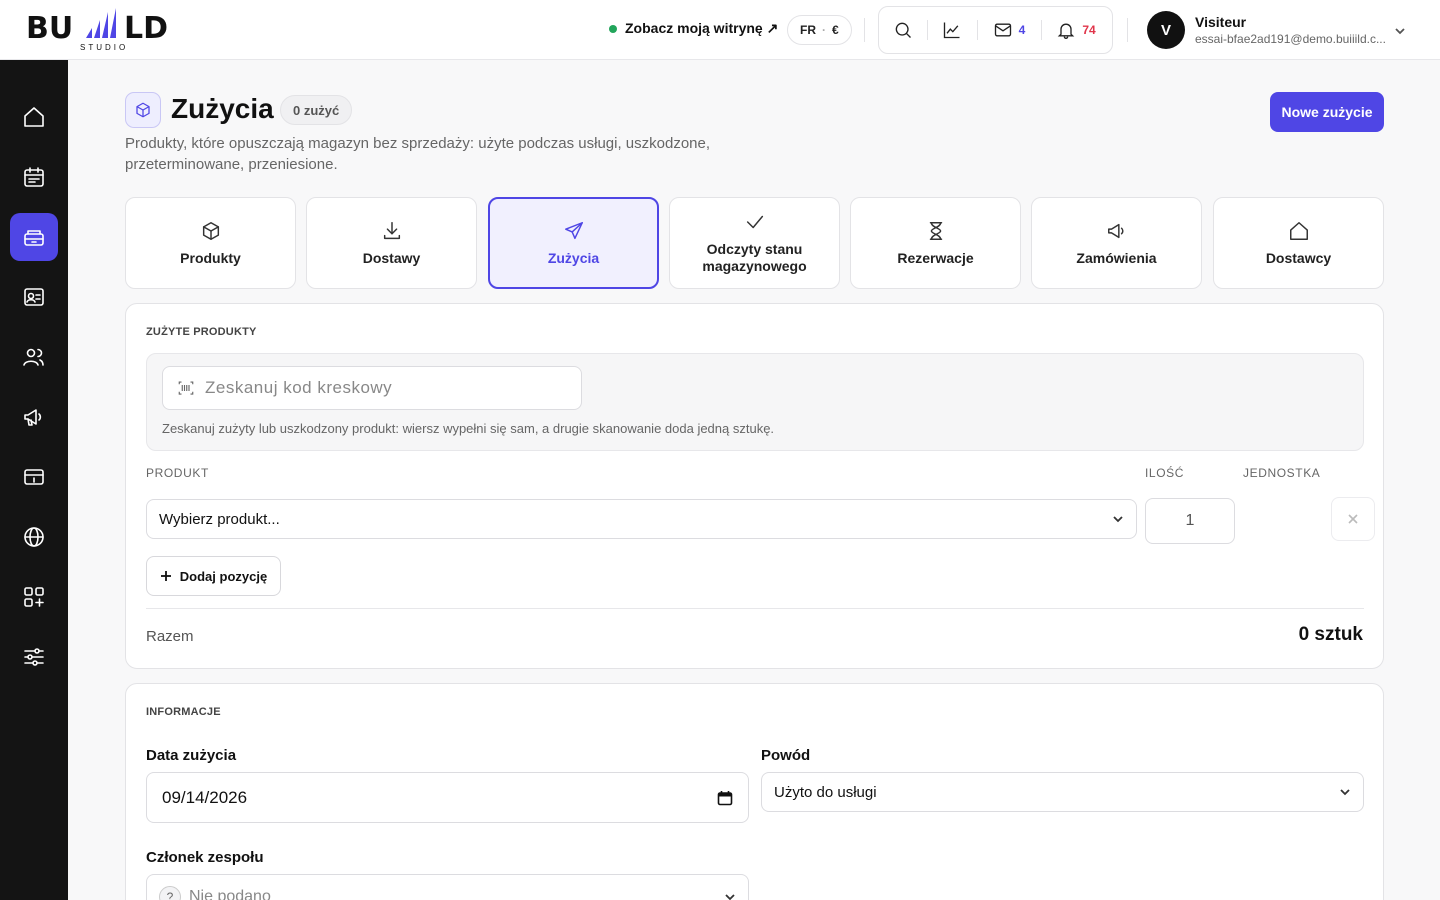  Describe the element at coordinates (391, 230) in the screenshot. I see `download-icon` at that location.